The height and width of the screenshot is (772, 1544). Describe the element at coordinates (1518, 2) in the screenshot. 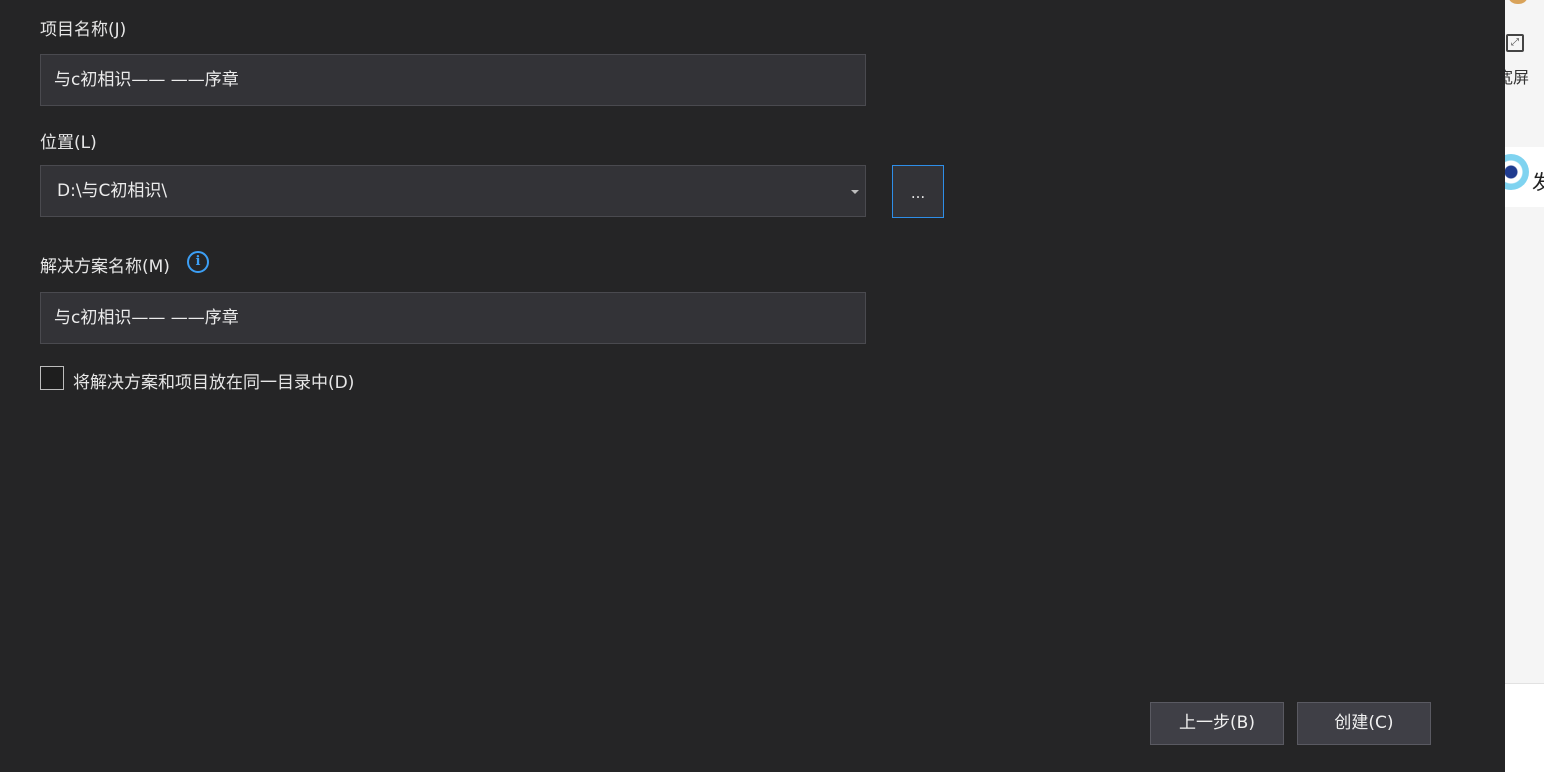

I see `avatar` at that location.